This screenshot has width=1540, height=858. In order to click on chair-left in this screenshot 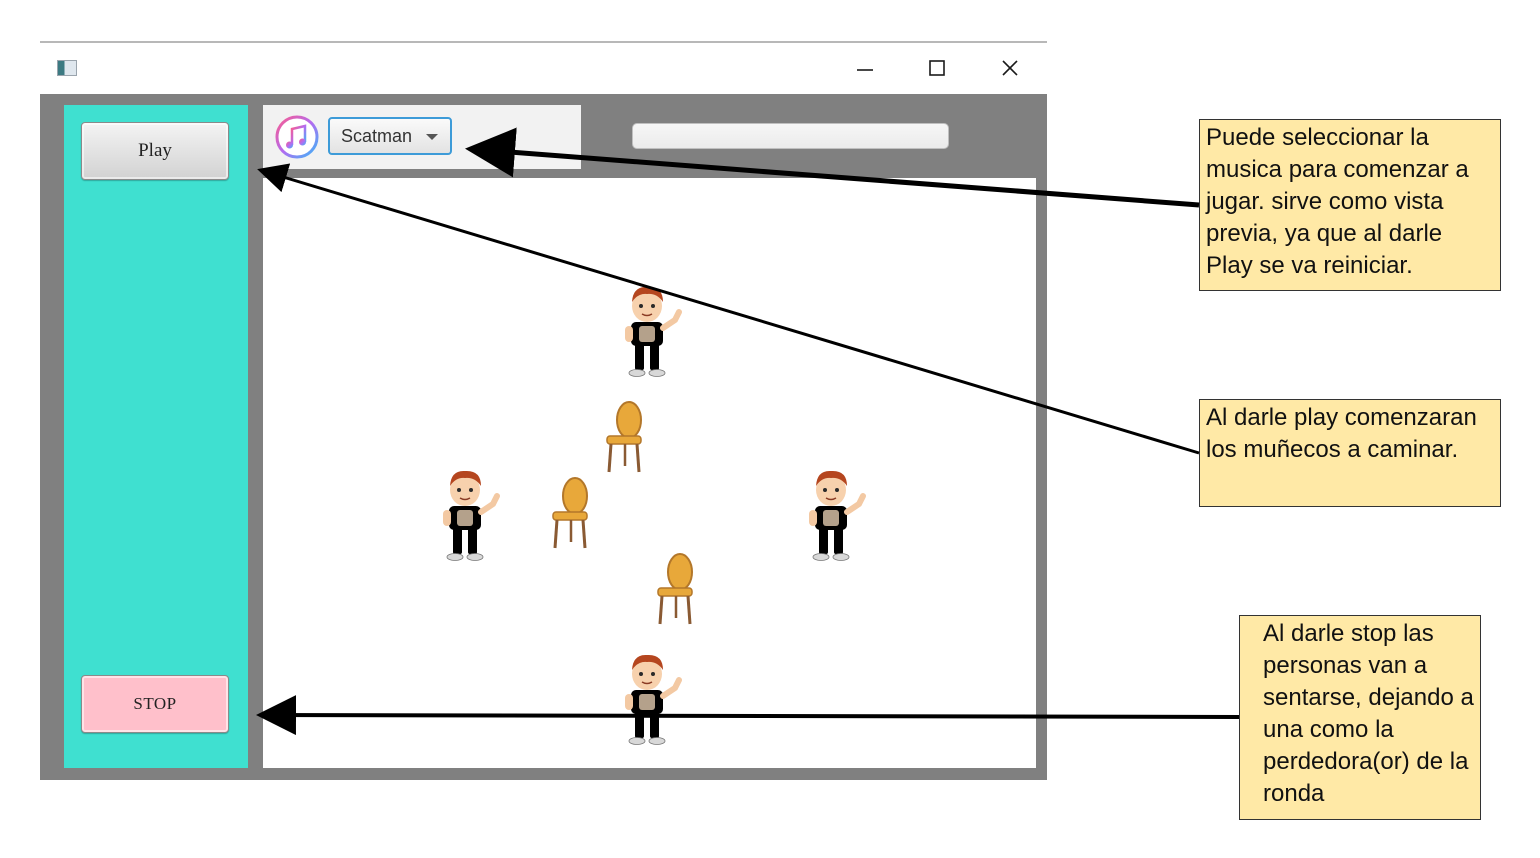, I will do `click(570, 513)`.